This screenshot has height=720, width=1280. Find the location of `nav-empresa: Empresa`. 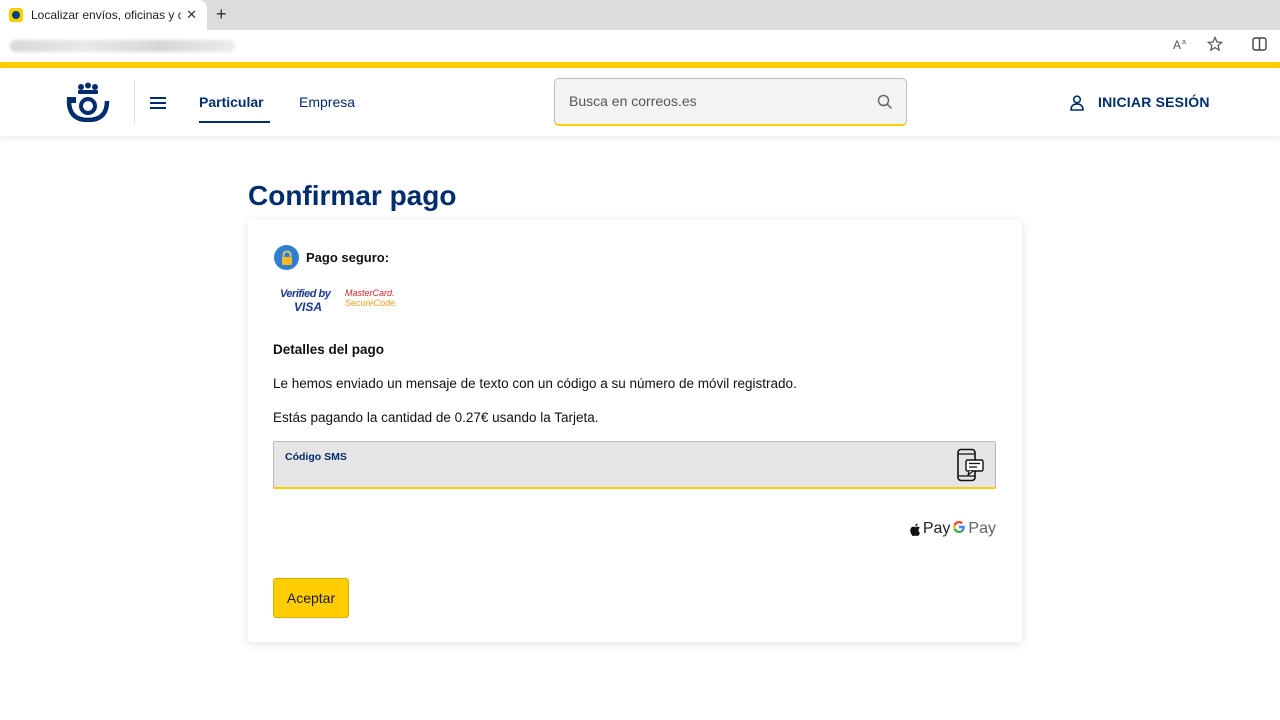

nav-empresa: Empresa is located at coordinates (327, 102).